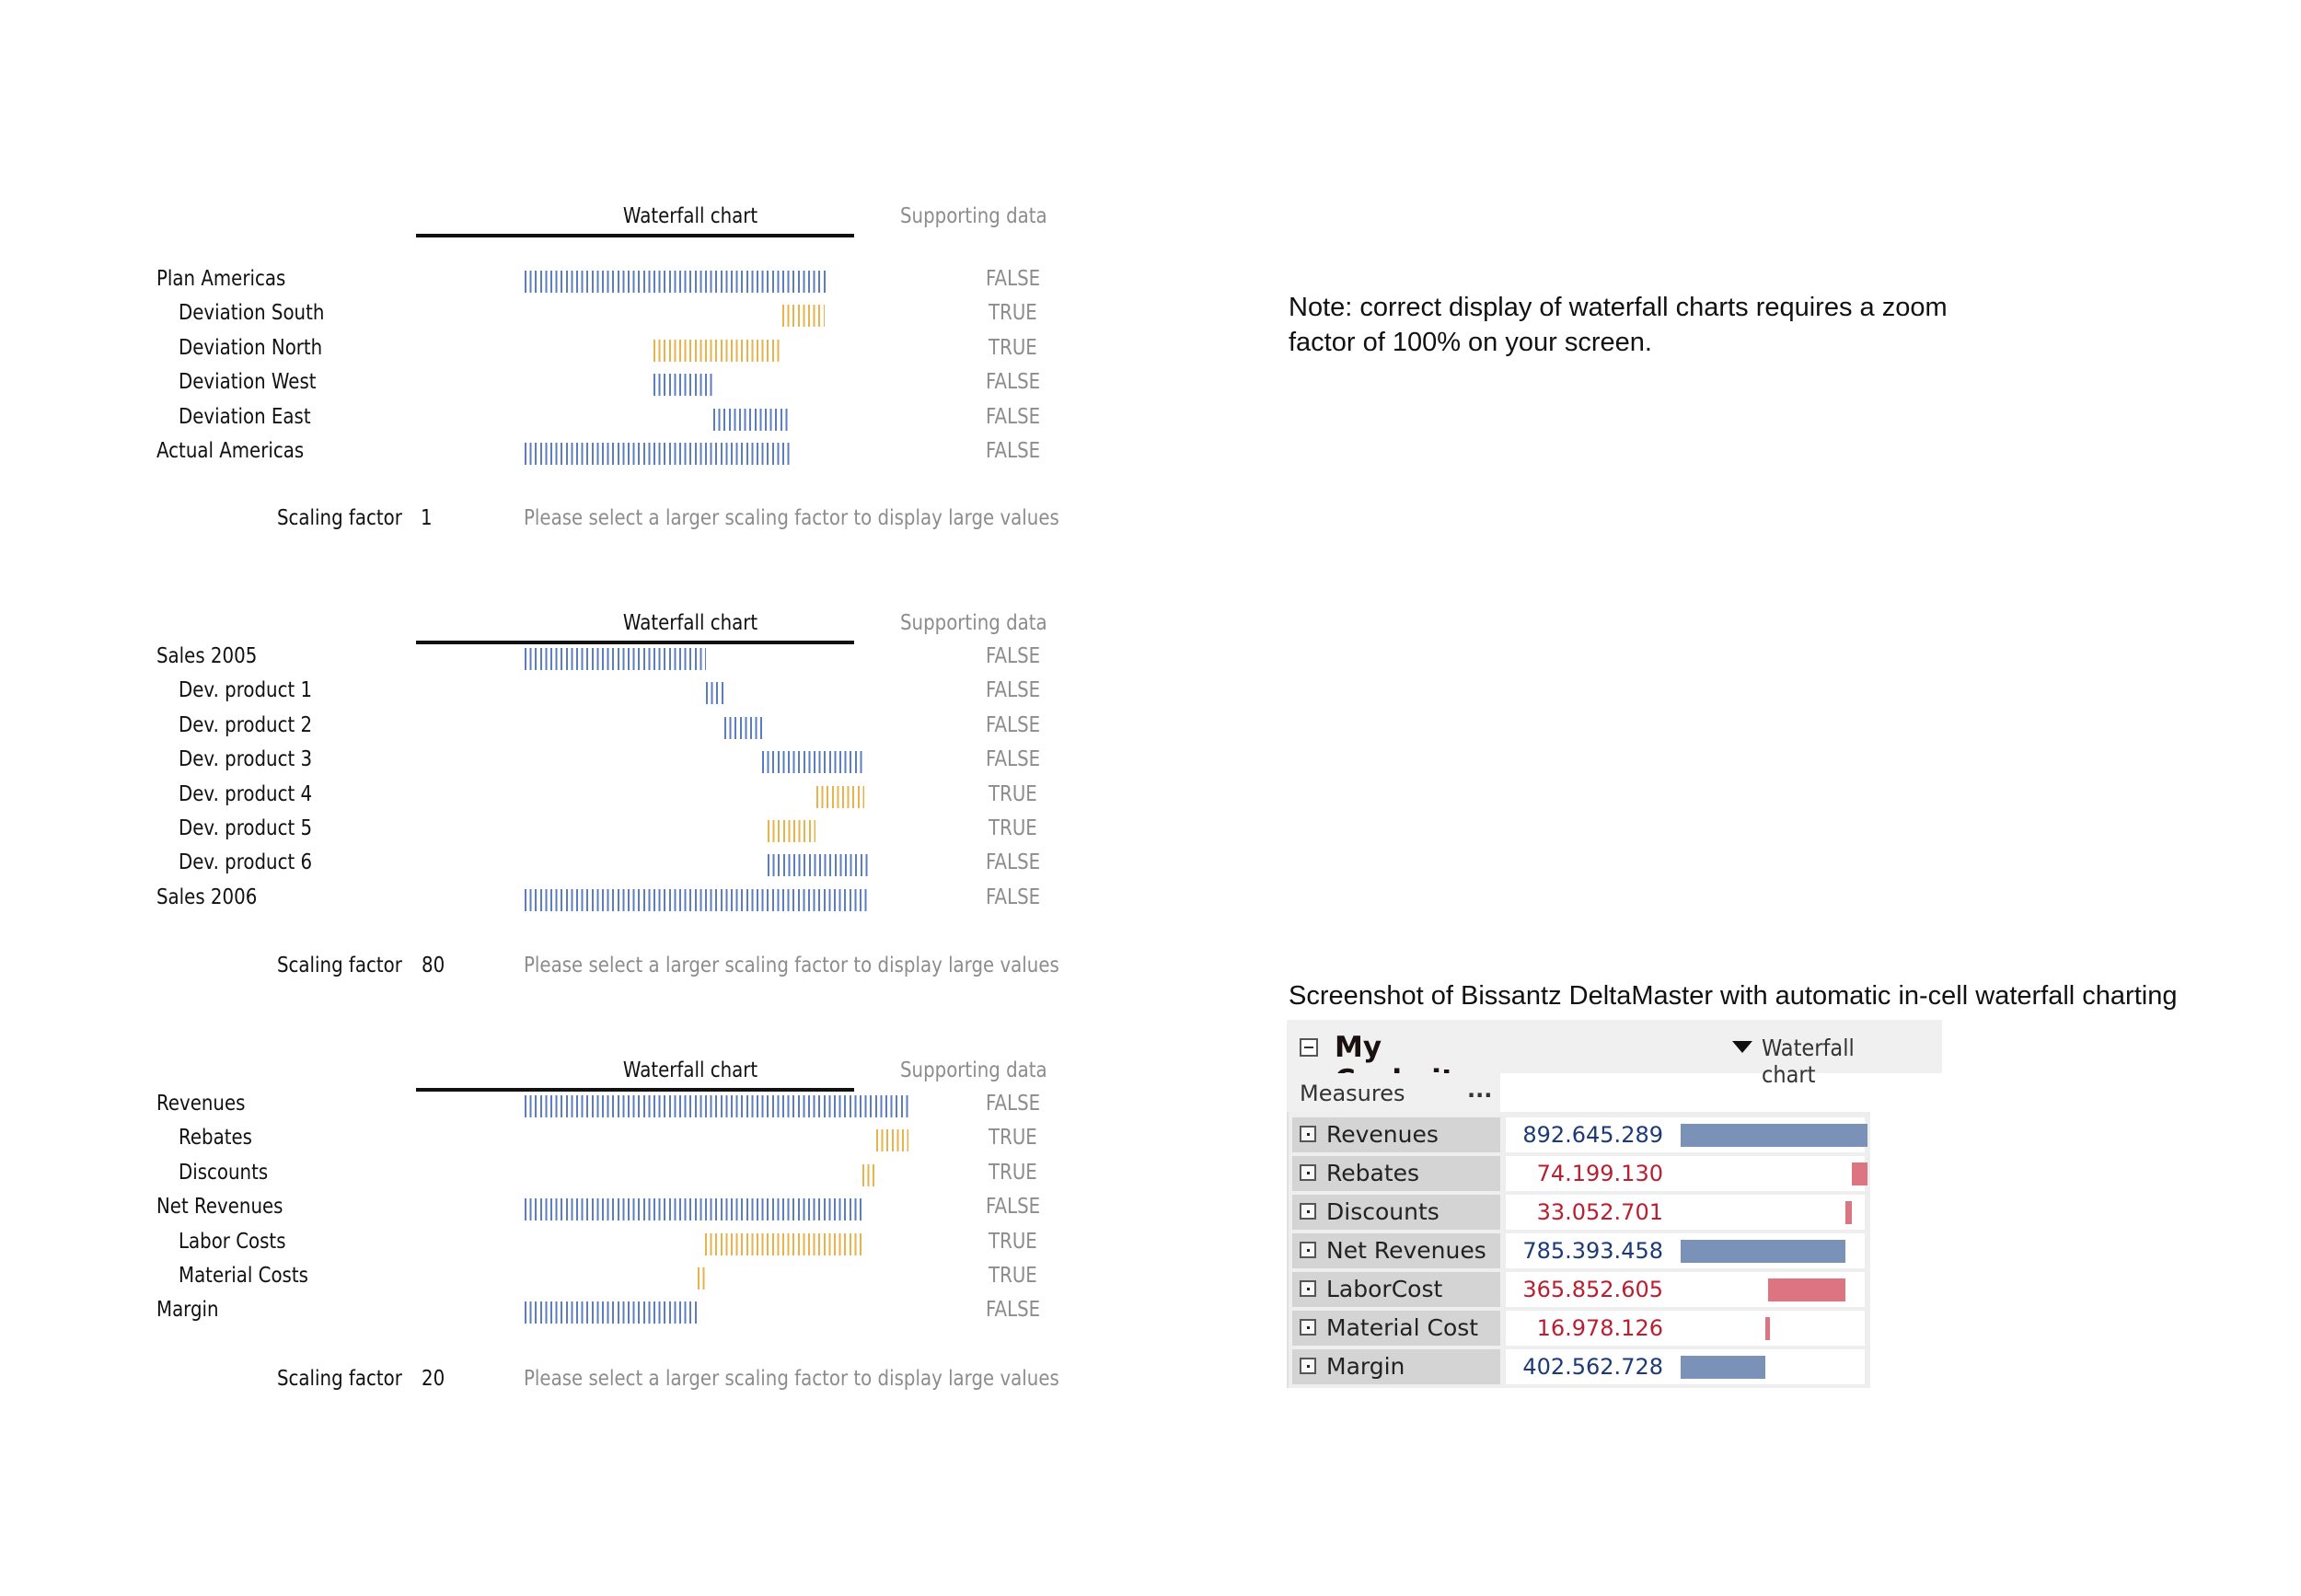 This screenshot has height=1596, width=2301. I want to click on row-label: Dev. product 4, so click(246, 794).